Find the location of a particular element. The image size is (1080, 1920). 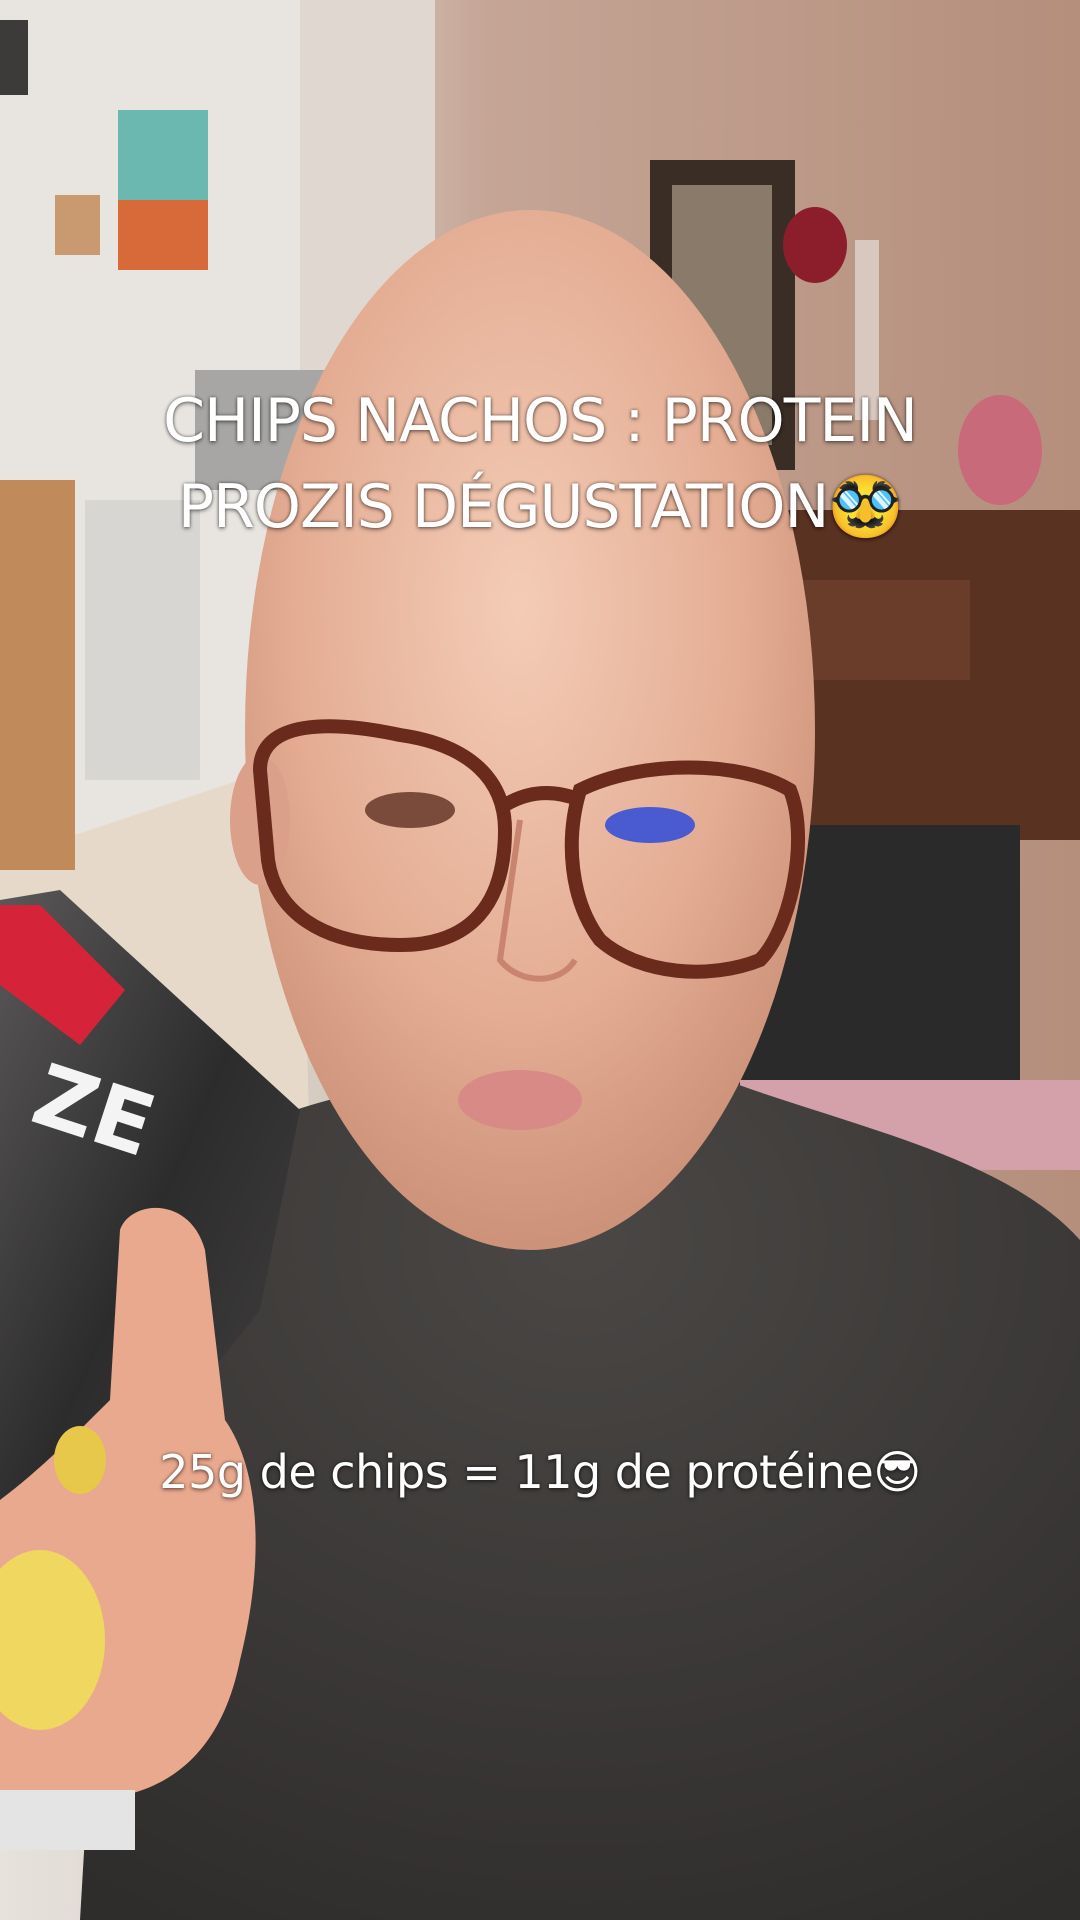

painting-landscape-bottom is located at coordinates (163, 235).